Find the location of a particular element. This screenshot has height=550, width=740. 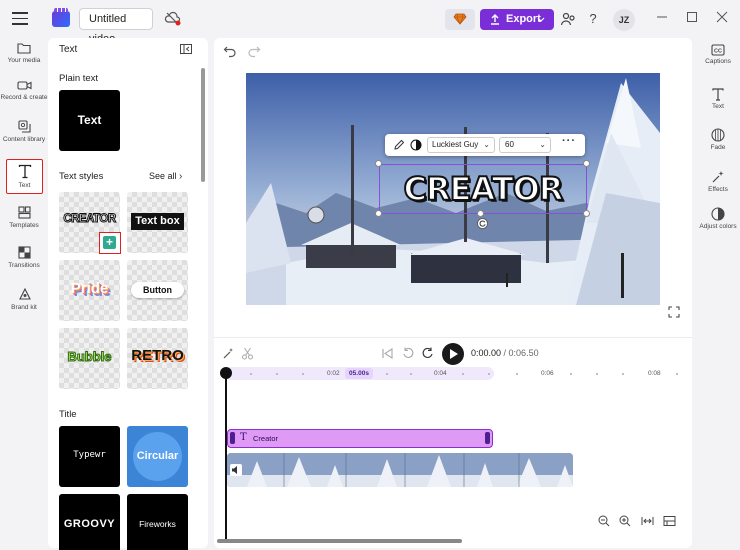

rail-item-text-properties: Text is located at coordinates (718, 99).